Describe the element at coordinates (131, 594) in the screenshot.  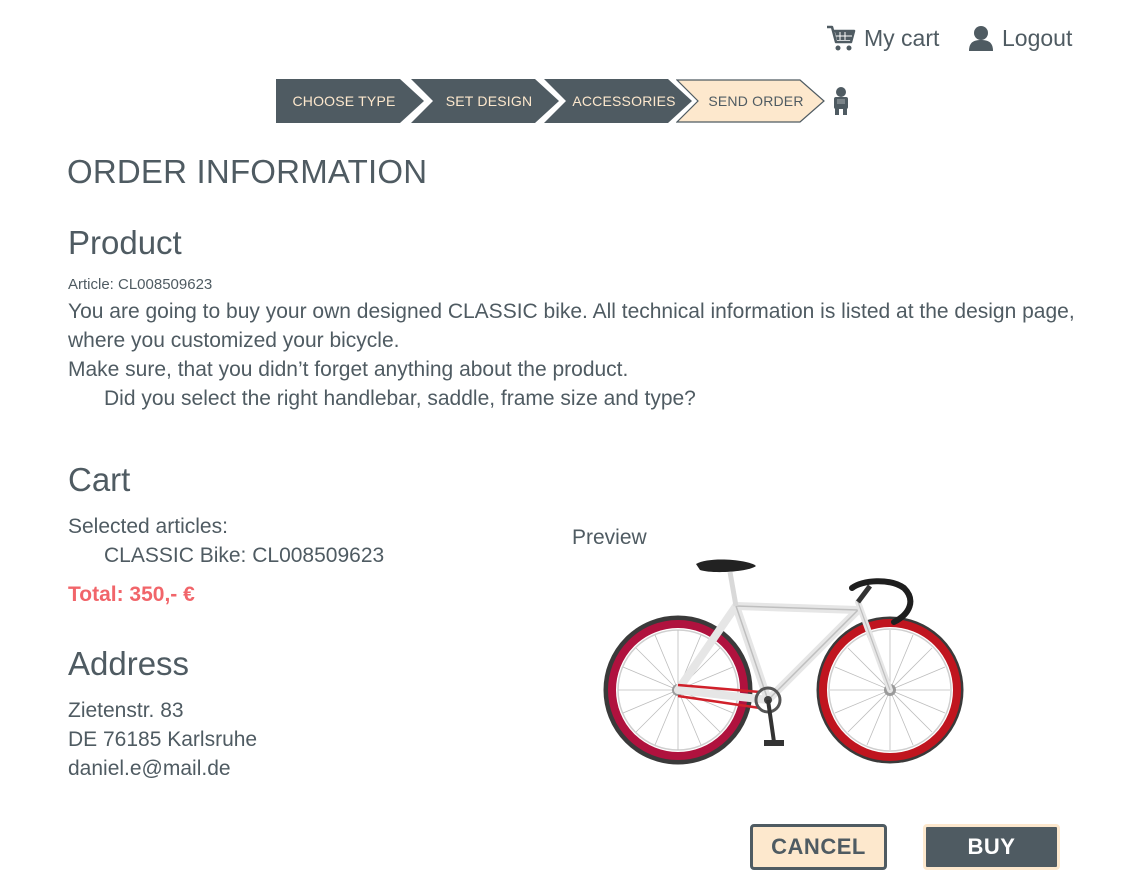
I see `order-total: Total: 350,- €` at that location.